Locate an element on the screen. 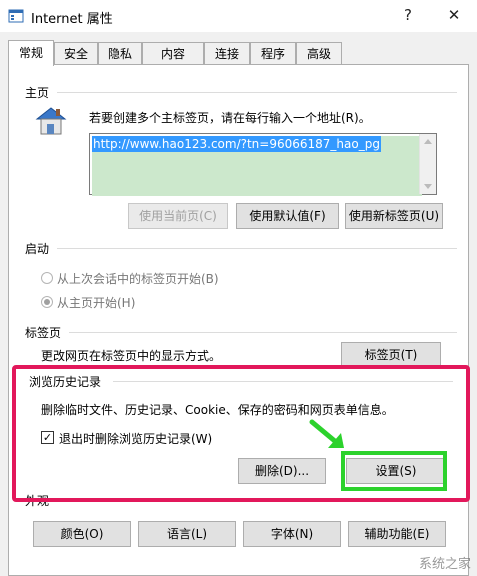 The image size is (477, 576). scroll-up-icon is located at coordinates (428, 141).